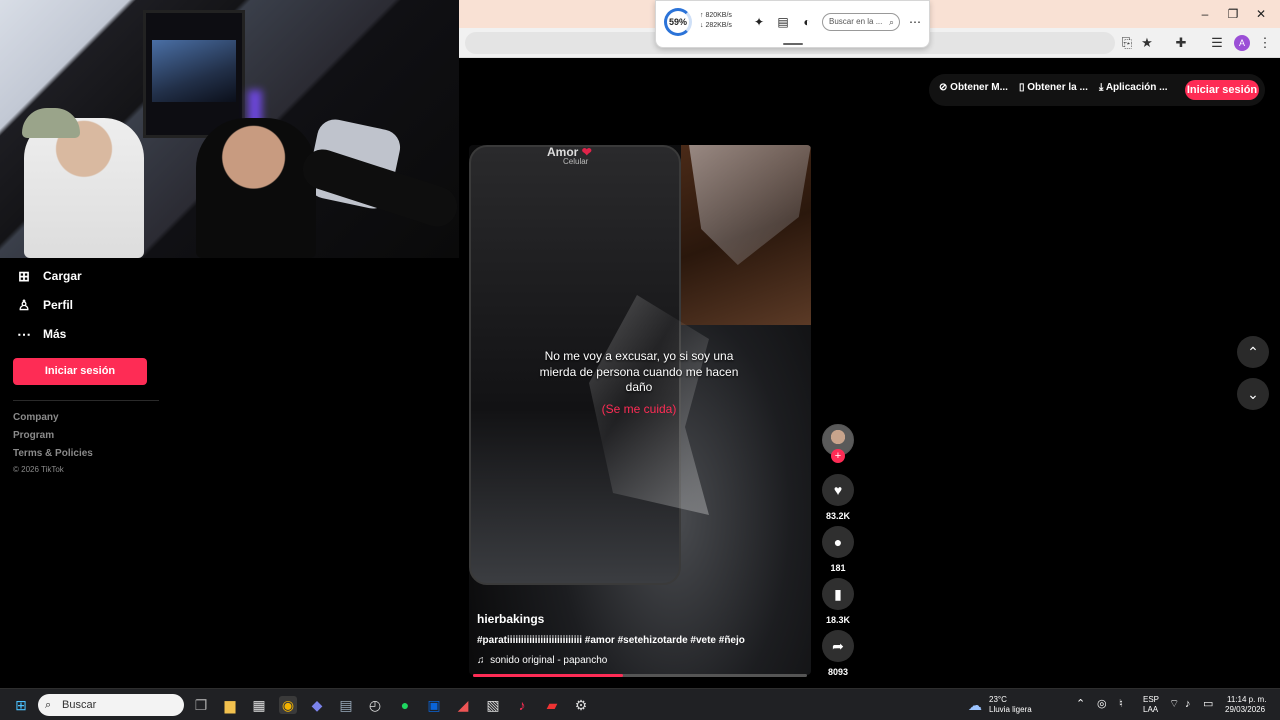 This screenshot has height=720, width=1280. I want to click on previous-video-button: ⌃, so click(1253, 352).